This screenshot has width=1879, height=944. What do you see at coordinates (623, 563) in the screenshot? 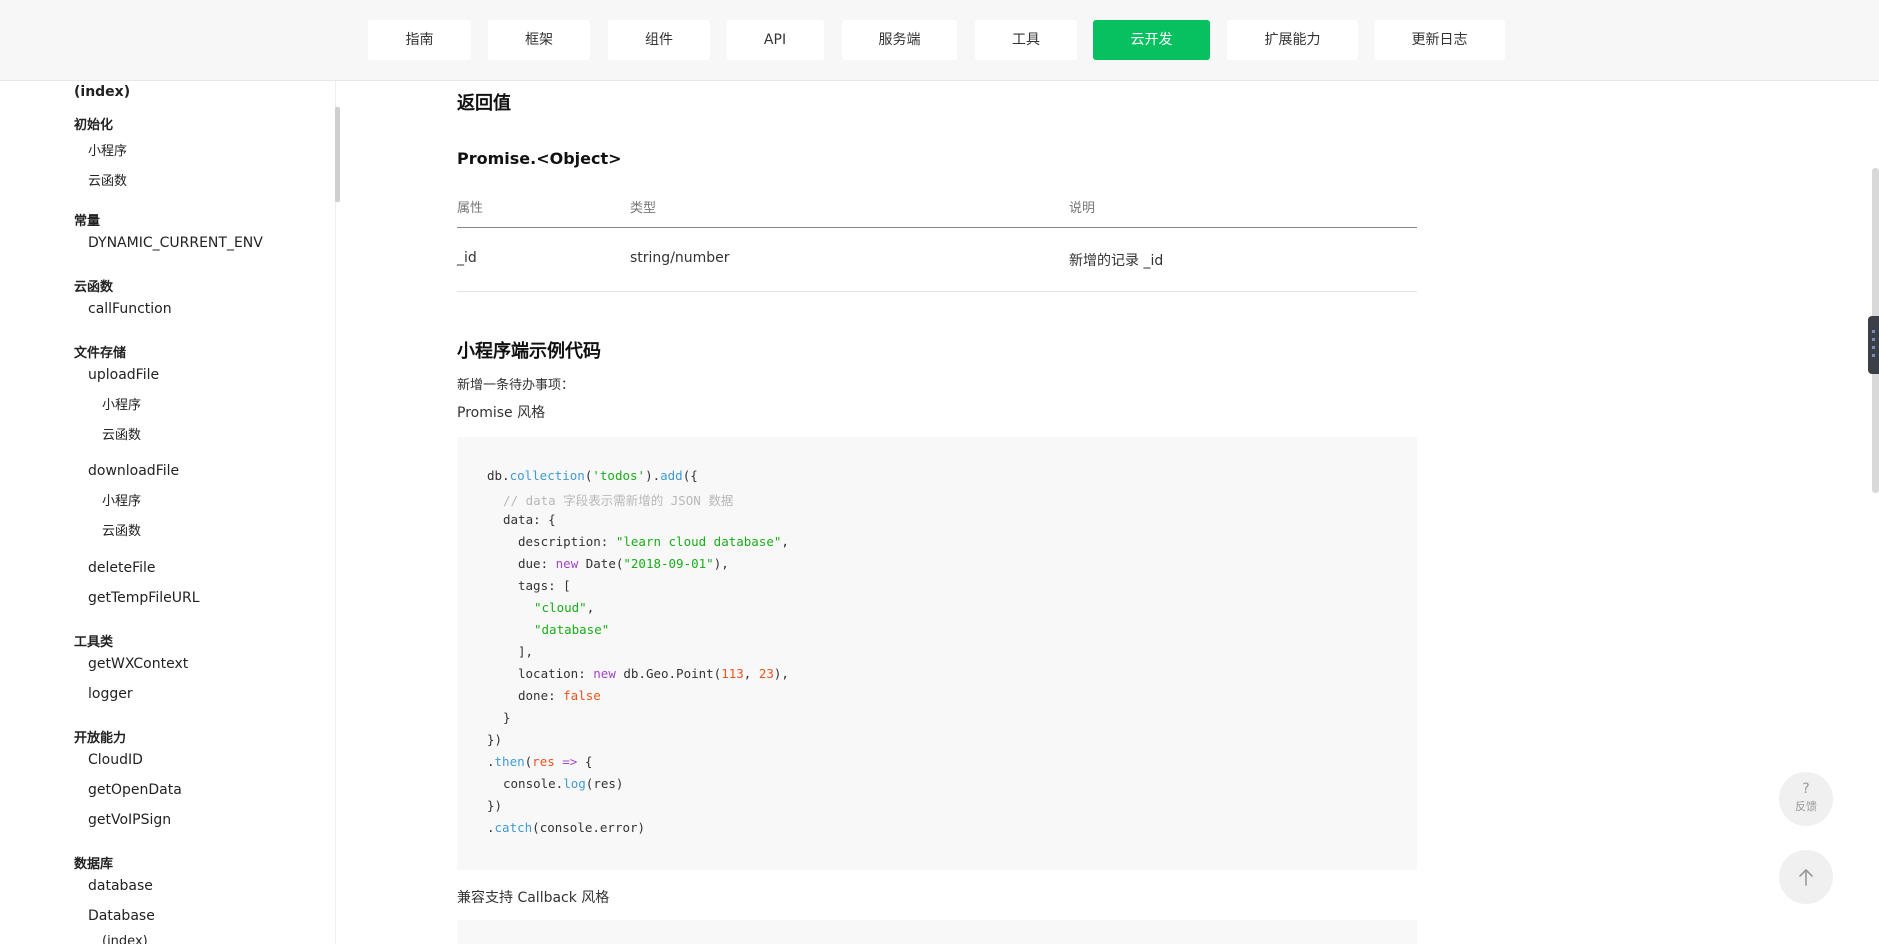
I see `code-line: due: new Date("2018-09-01"),` at bounding box center [623, 563].